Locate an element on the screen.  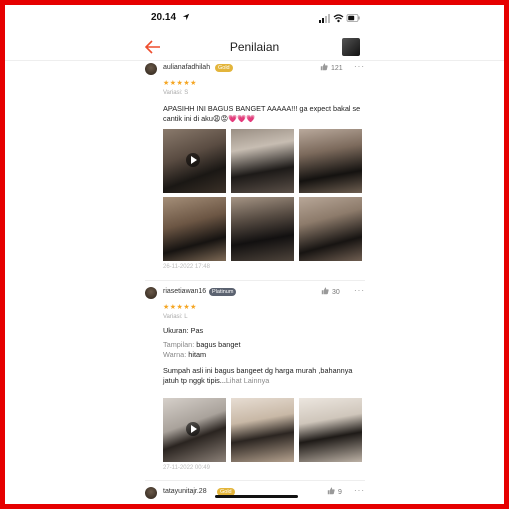
signal-icon is located at coordinates (324, 18).